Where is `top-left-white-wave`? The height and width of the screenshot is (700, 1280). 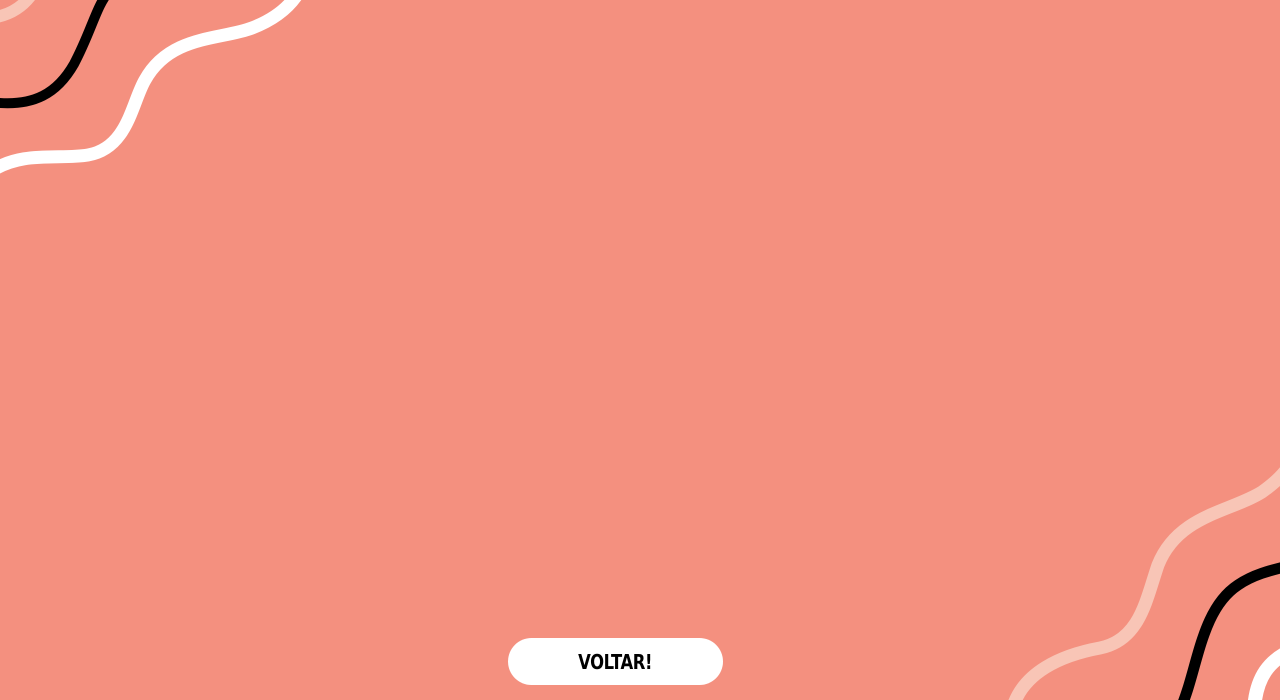
top-left-white-wave is located at coordinates (151, 87).